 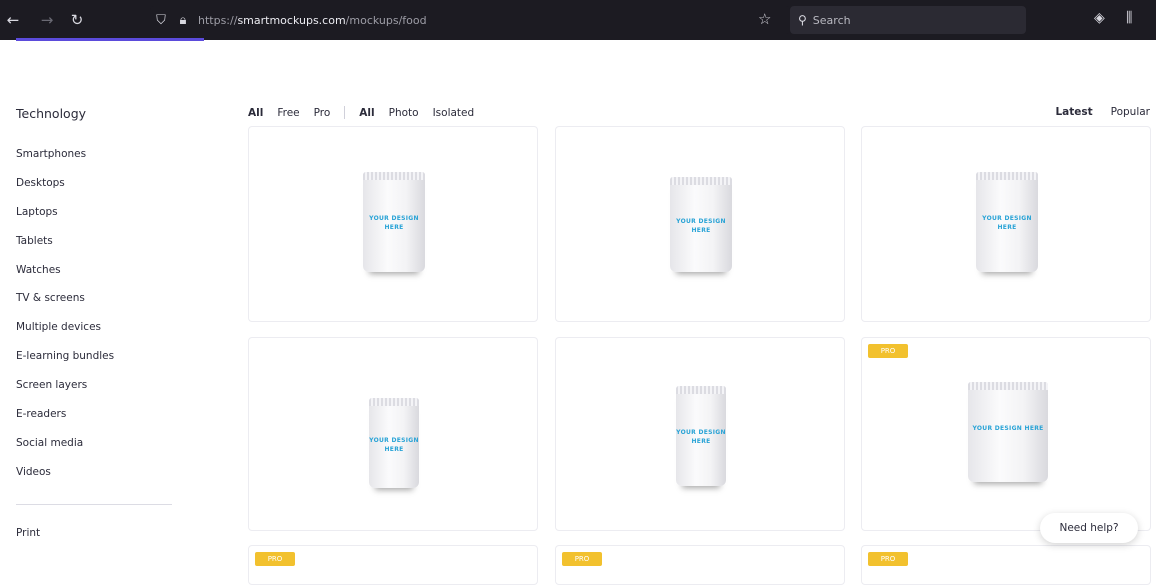 I want to click on sidebar-item: Multiple devices, so click(x=101, y=334).